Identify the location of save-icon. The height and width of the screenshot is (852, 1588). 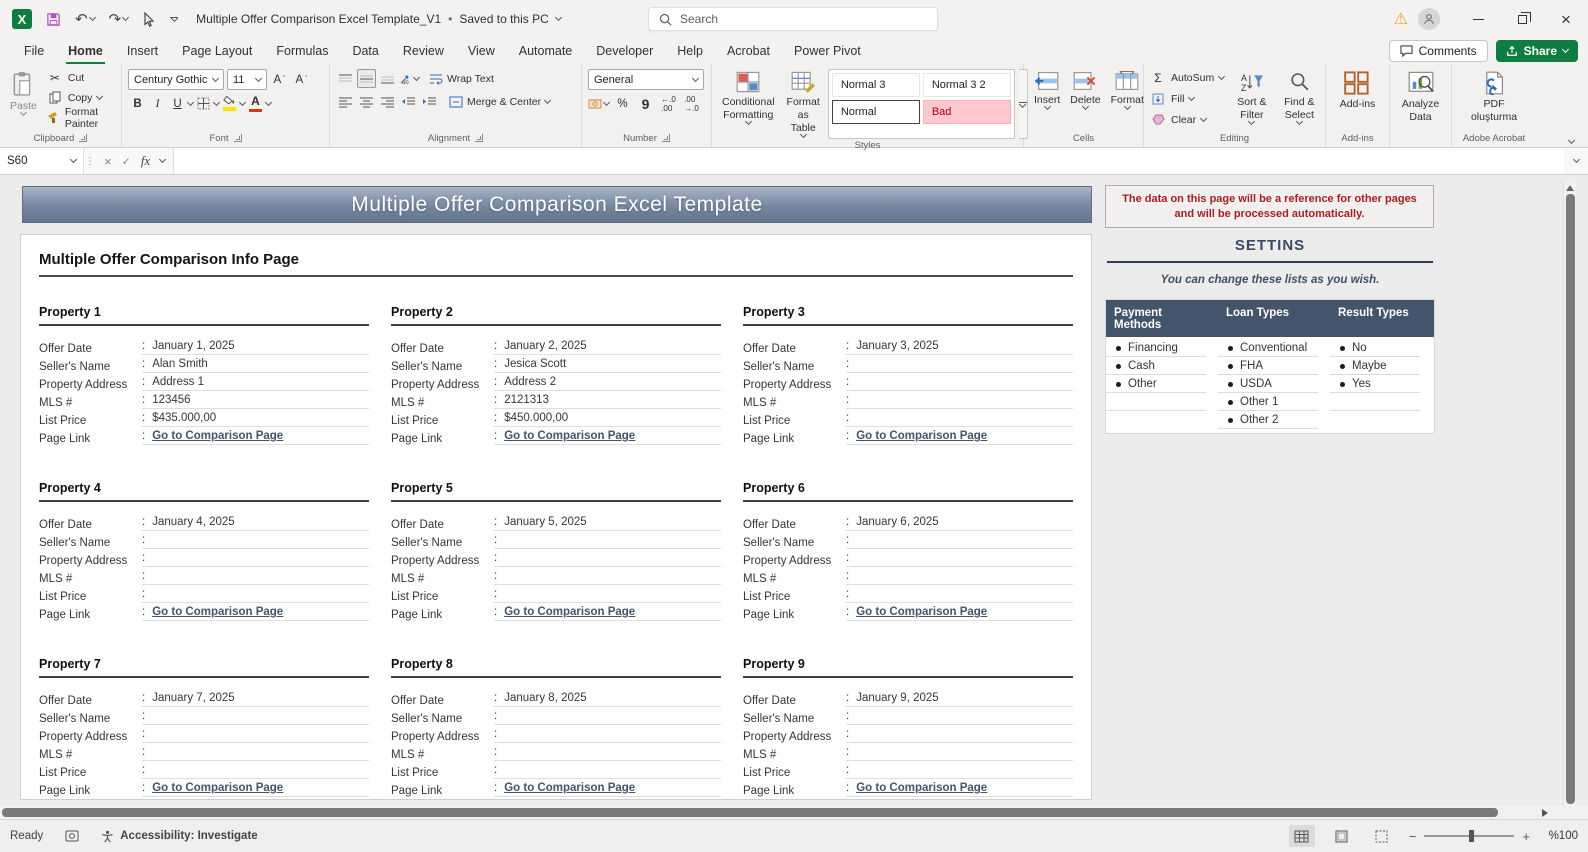
(53, 19).